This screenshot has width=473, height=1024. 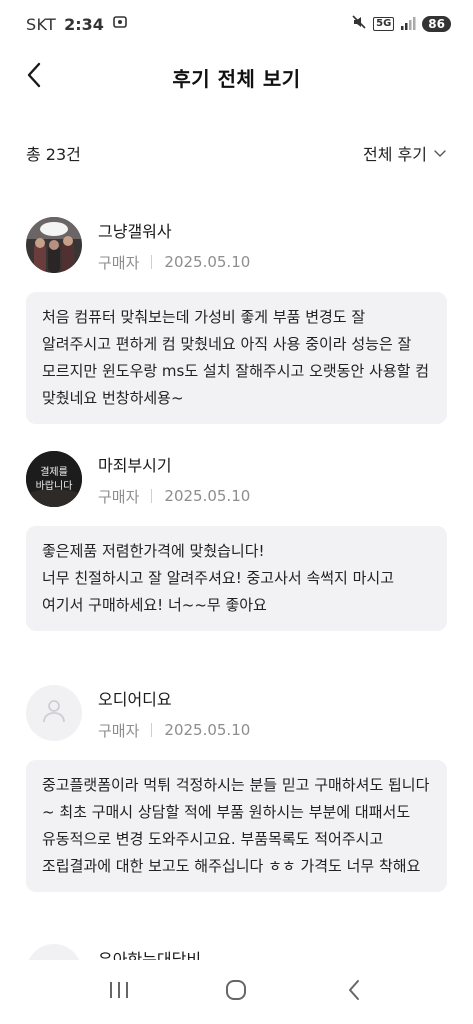 What do you see at coordinates (395, 154) in the screenshot?
I see `review-filter-label: 전체 후기` at bounding box center [395, 154].